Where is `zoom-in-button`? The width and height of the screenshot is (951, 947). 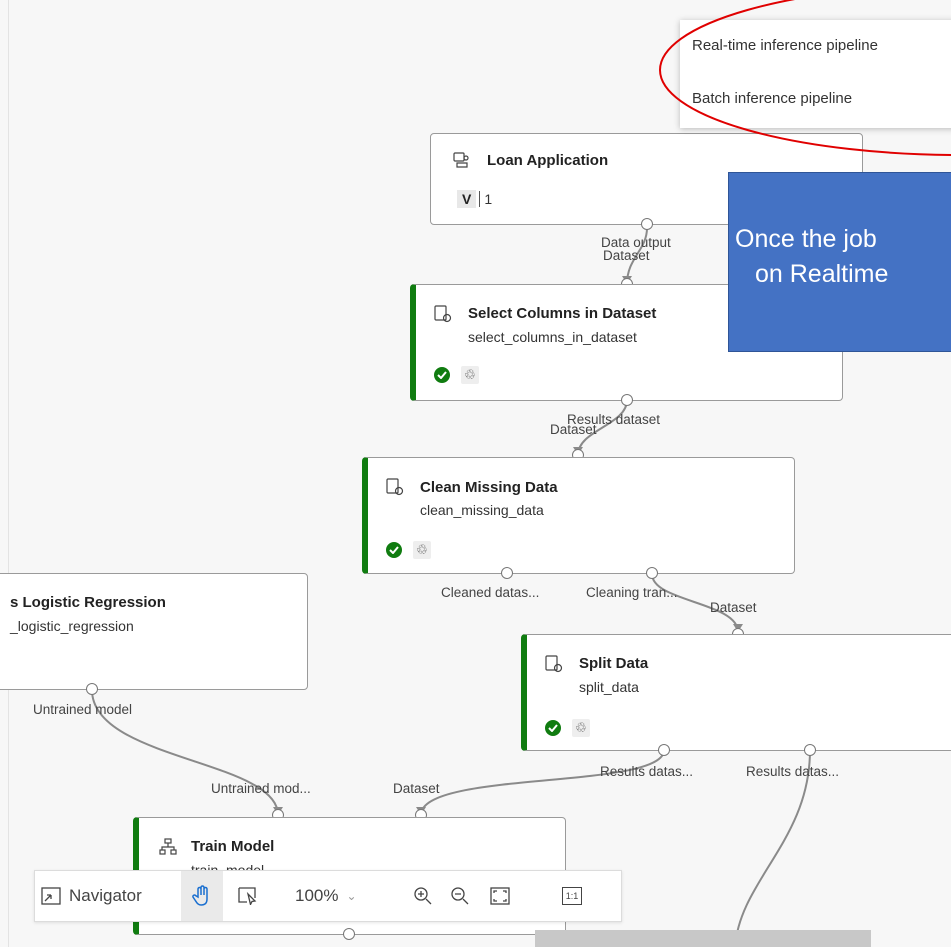 zoom-in-button is located at coordinates (423, 896).